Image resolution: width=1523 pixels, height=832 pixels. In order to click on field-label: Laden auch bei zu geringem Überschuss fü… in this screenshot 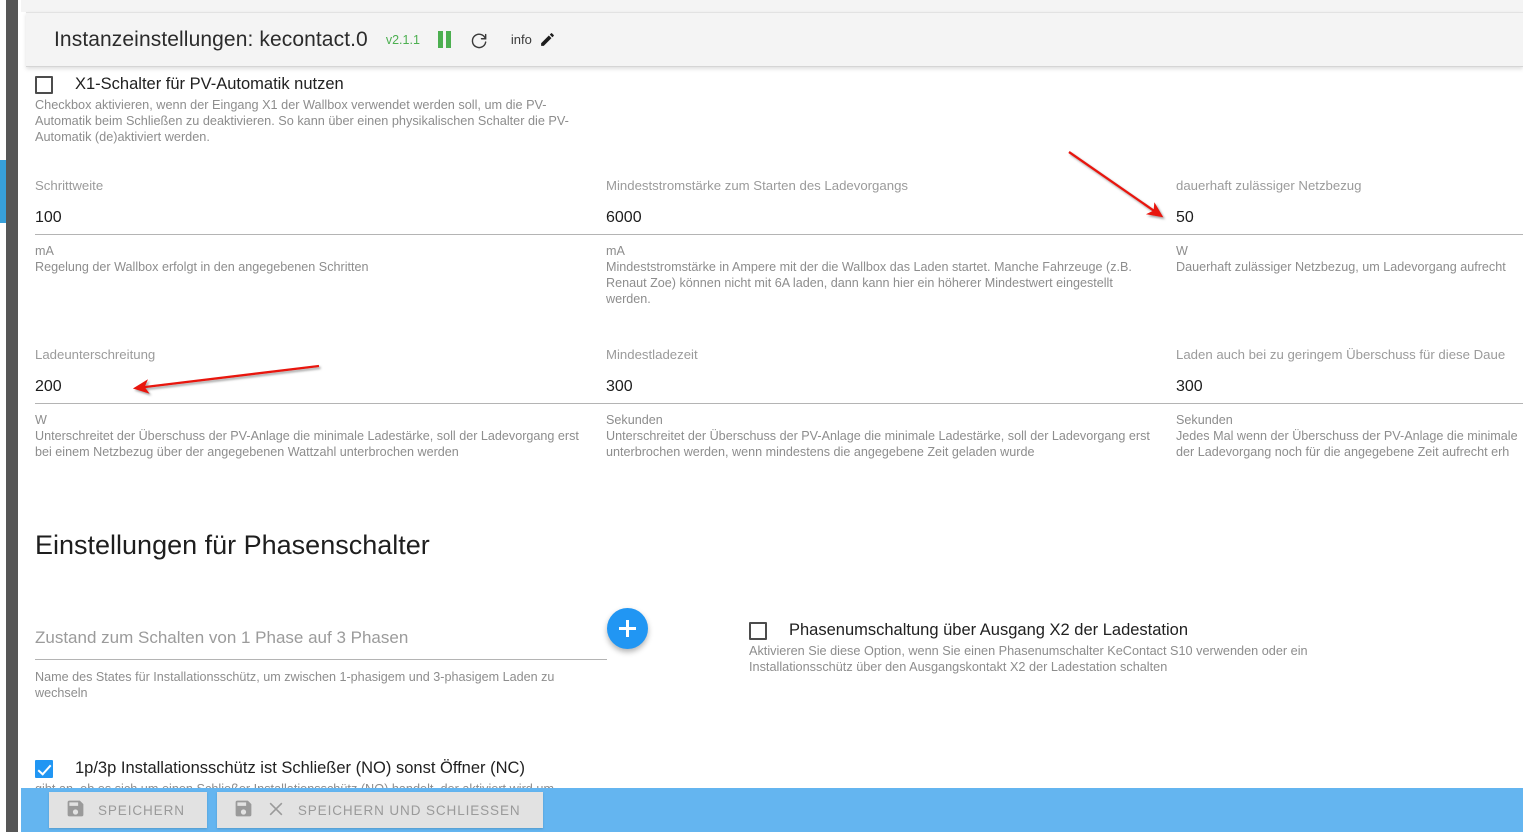, I will do `click(1341, 354)`.